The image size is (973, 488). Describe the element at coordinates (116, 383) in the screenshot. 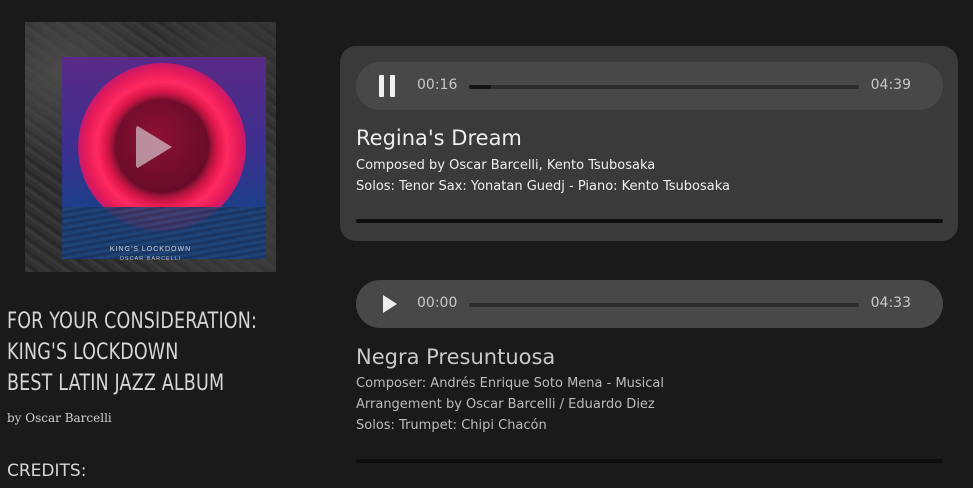

I see `promo-line-category: BEST LATIN JAZZ ALBUM` at that location.